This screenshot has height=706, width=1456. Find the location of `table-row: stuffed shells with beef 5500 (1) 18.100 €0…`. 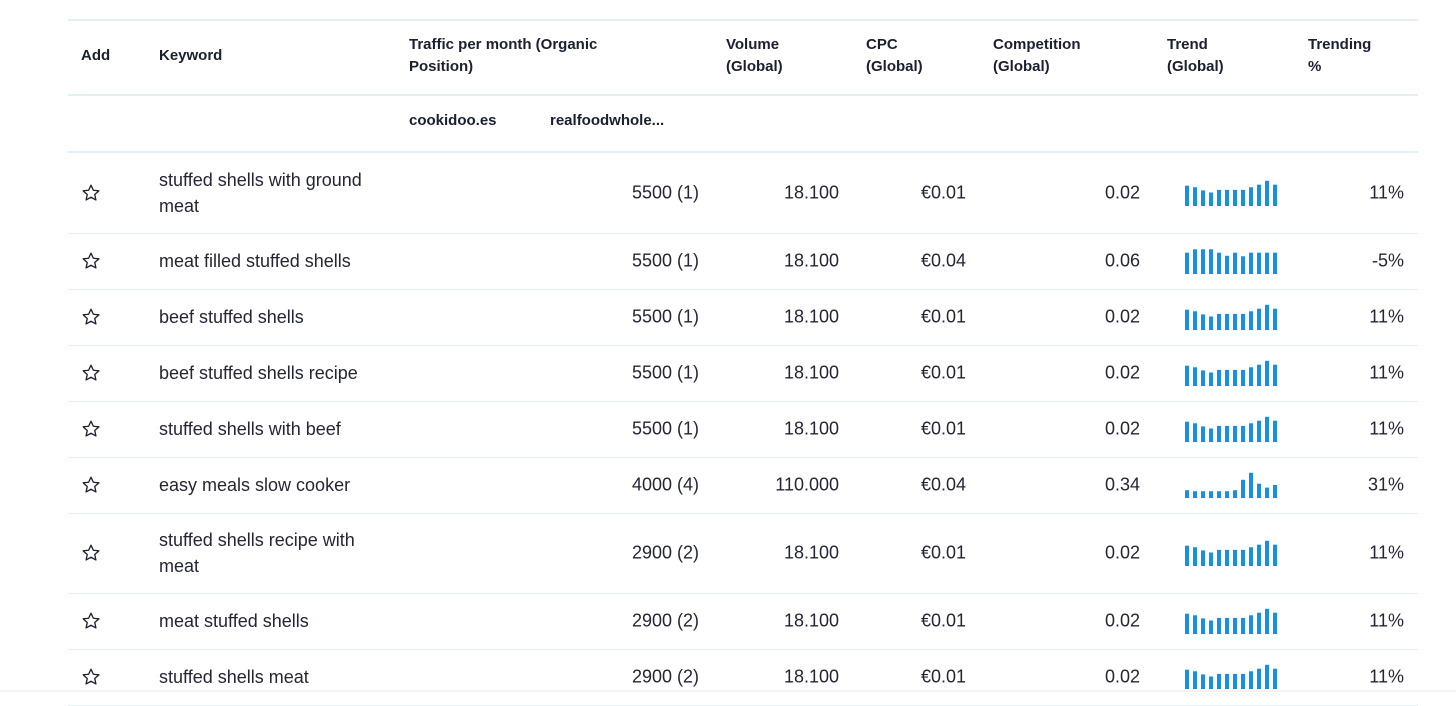

table-row: stuffed shells with beef 5500 (1) 18.100 €0… is located at coordinates (743, 429).